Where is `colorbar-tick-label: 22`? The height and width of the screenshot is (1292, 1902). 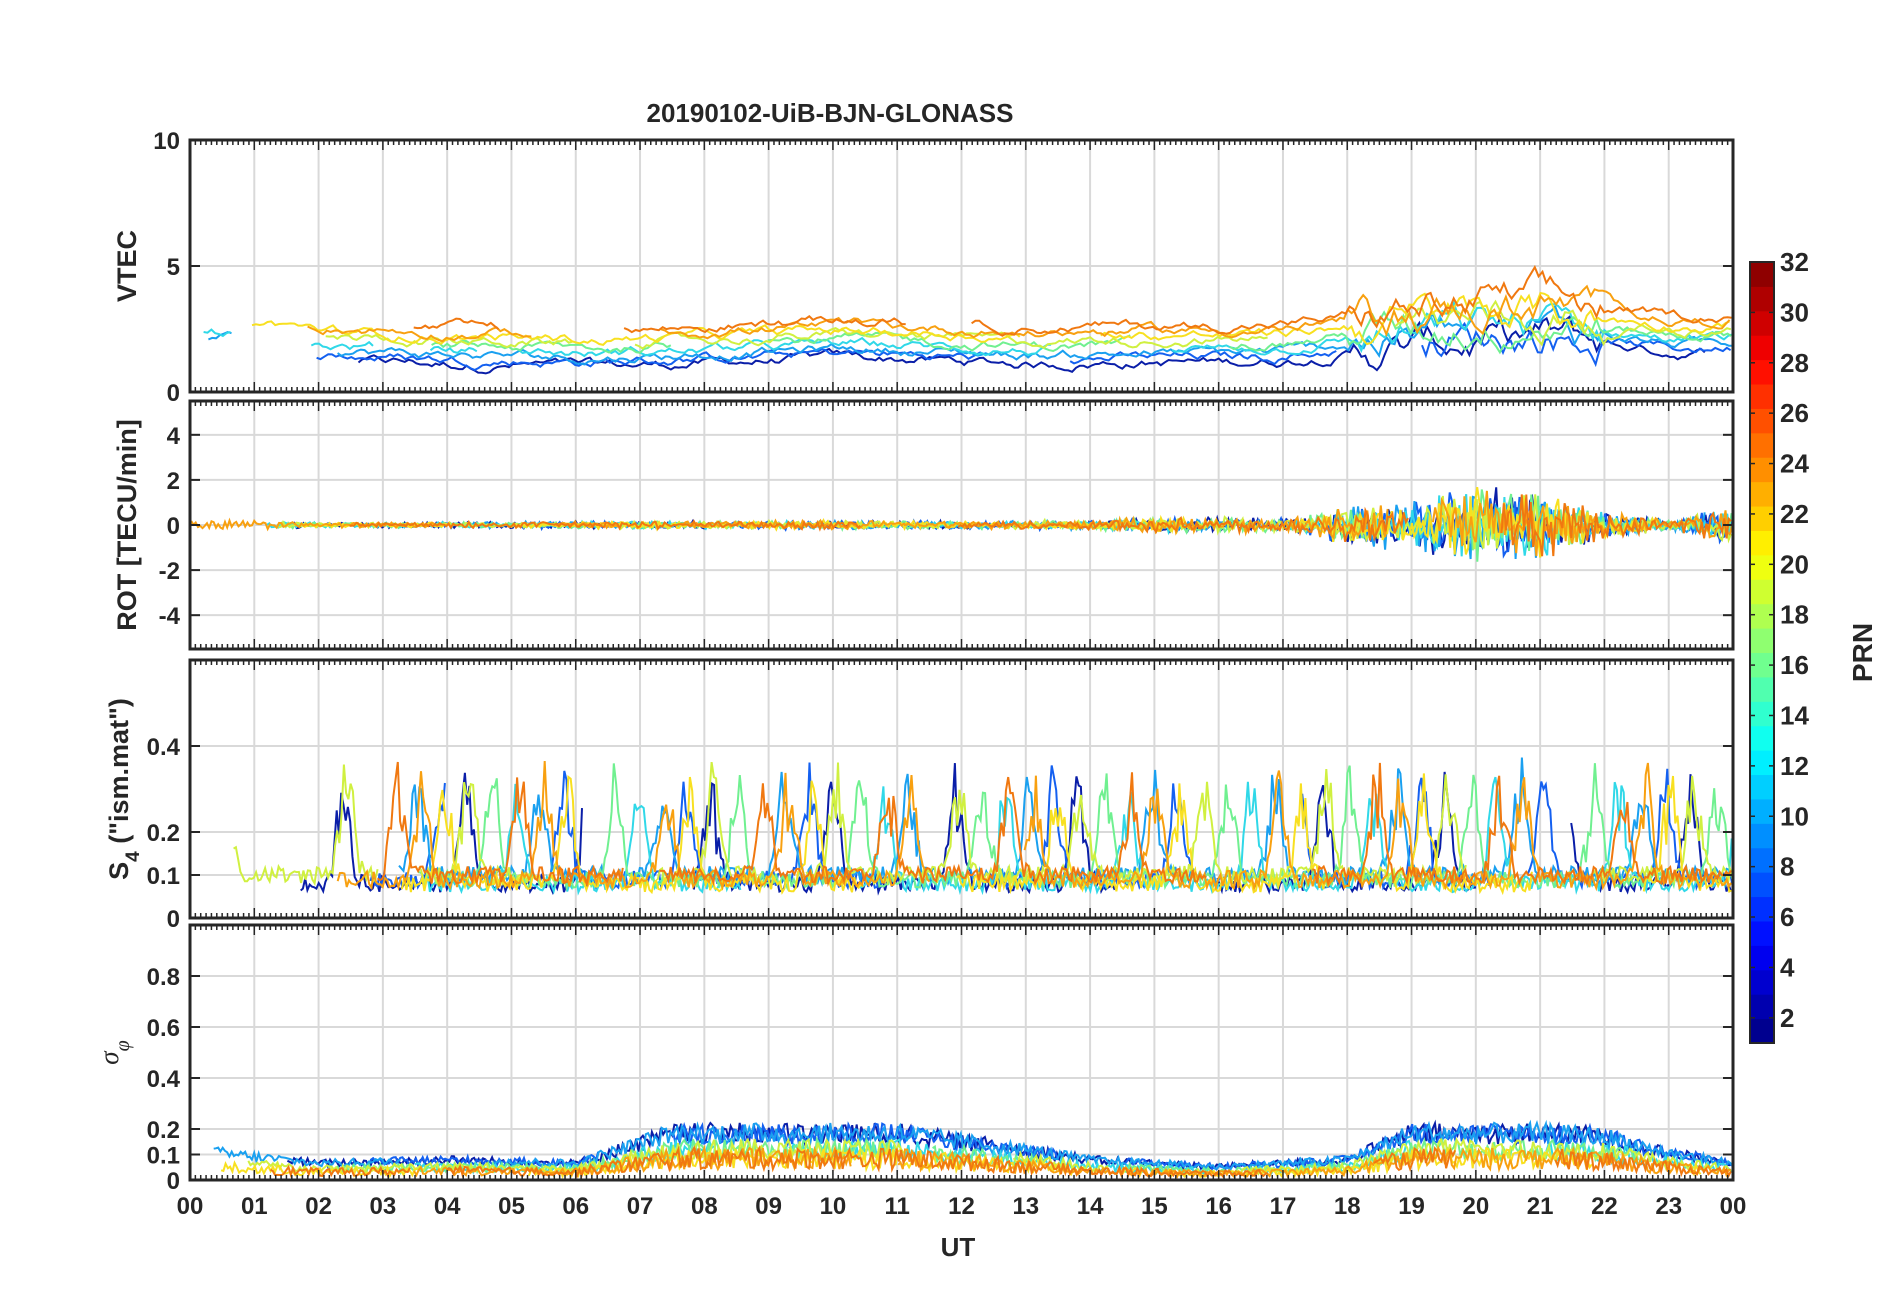 colorbar-tick-label: 22 is located at coordinates (1794, 514).